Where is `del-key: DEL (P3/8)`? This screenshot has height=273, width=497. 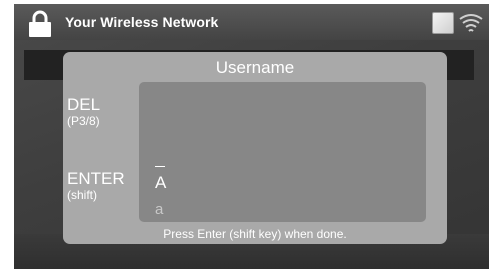
del-key: DEL (P3/8) is located at coordinates (83, 111).